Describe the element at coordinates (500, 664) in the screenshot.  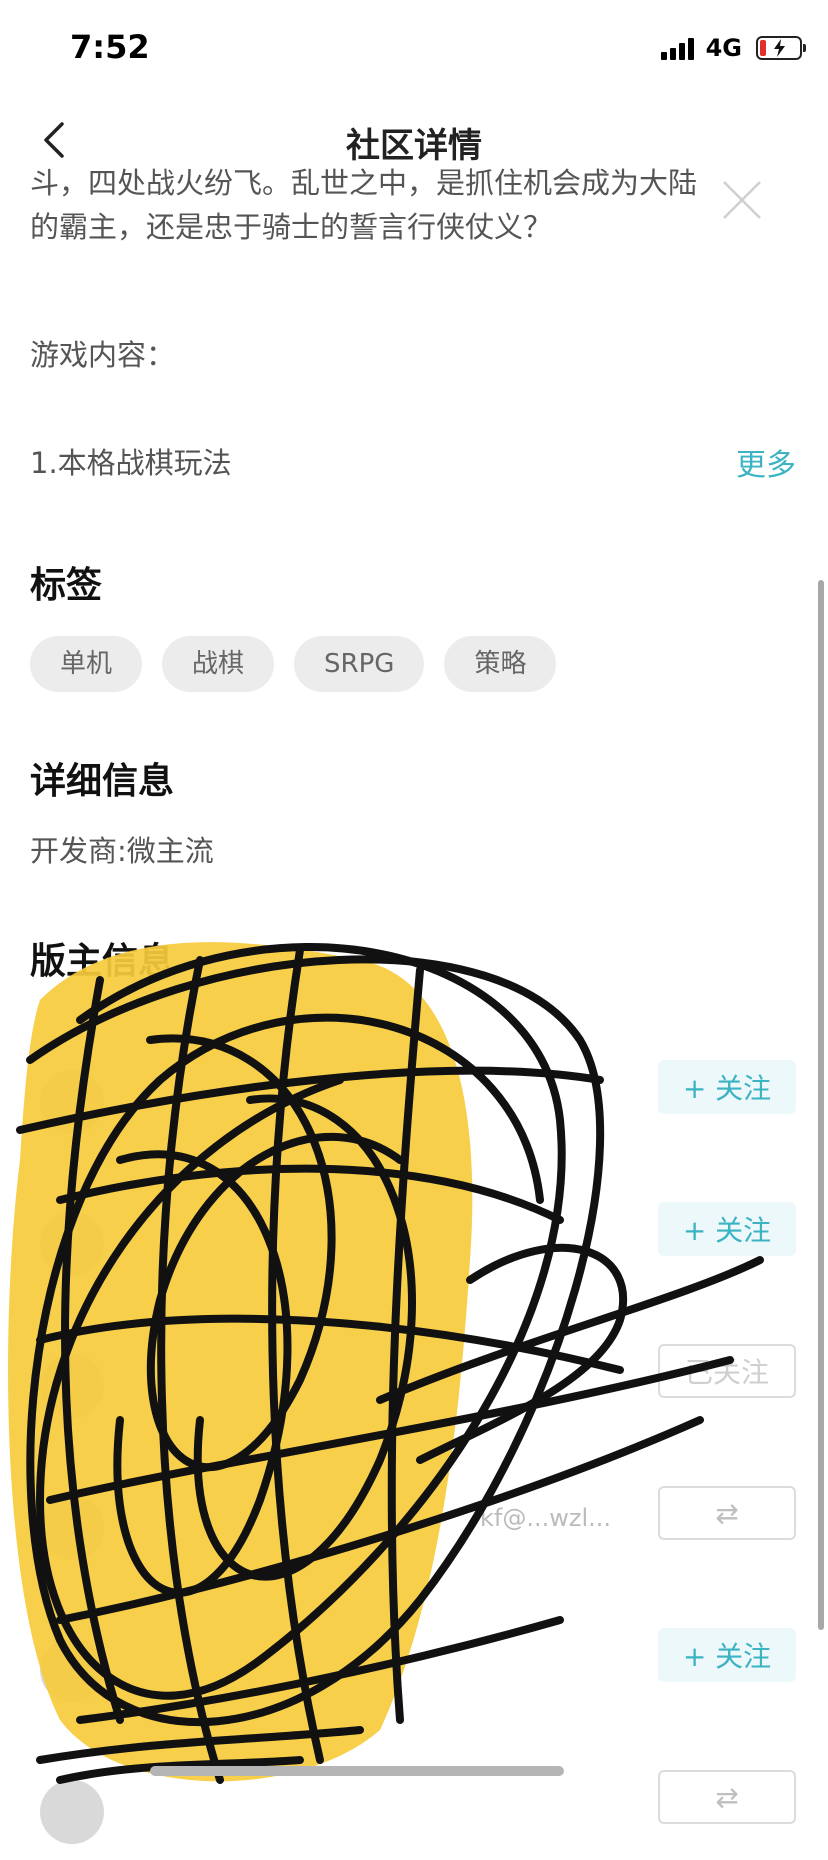
I see `tag-chip: 策略` at that location.